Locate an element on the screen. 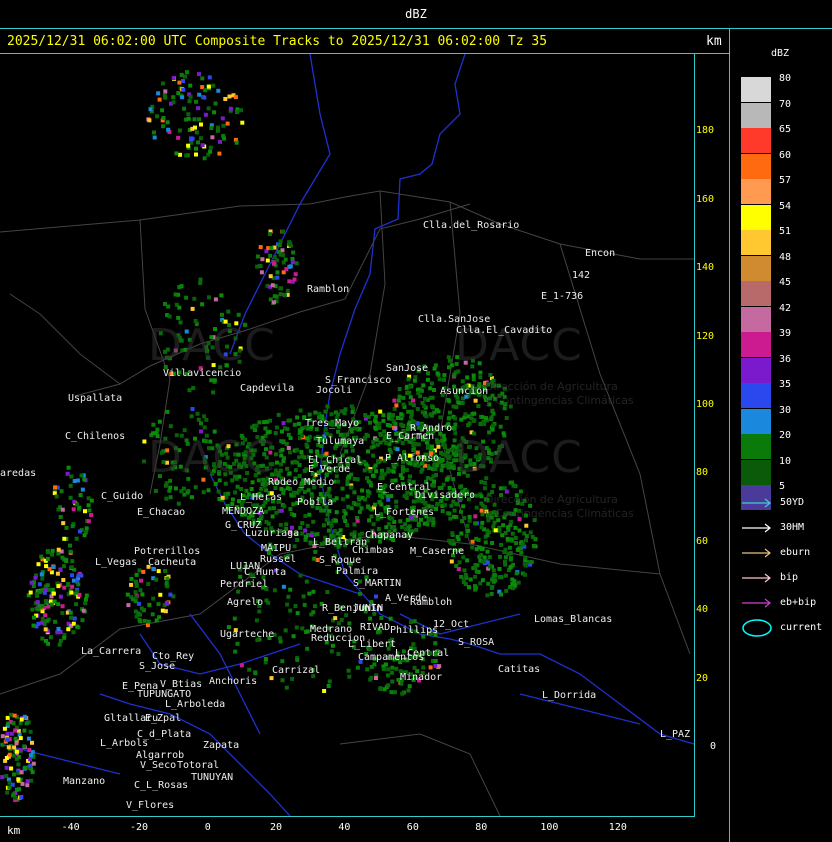 This screenshot has height=842, width=832. place-label: Asuncion is located at coordinates (464, 391).